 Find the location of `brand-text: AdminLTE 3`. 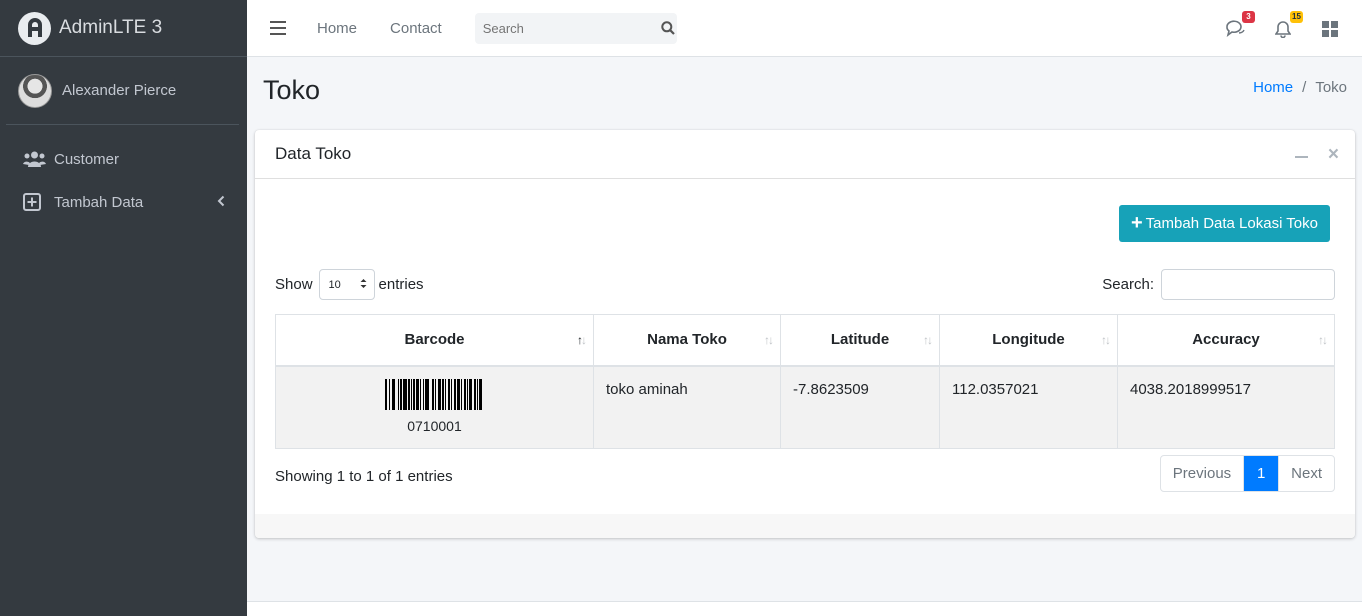

brand-text: AdminLTE 3 is located at coordinates (111, 27).